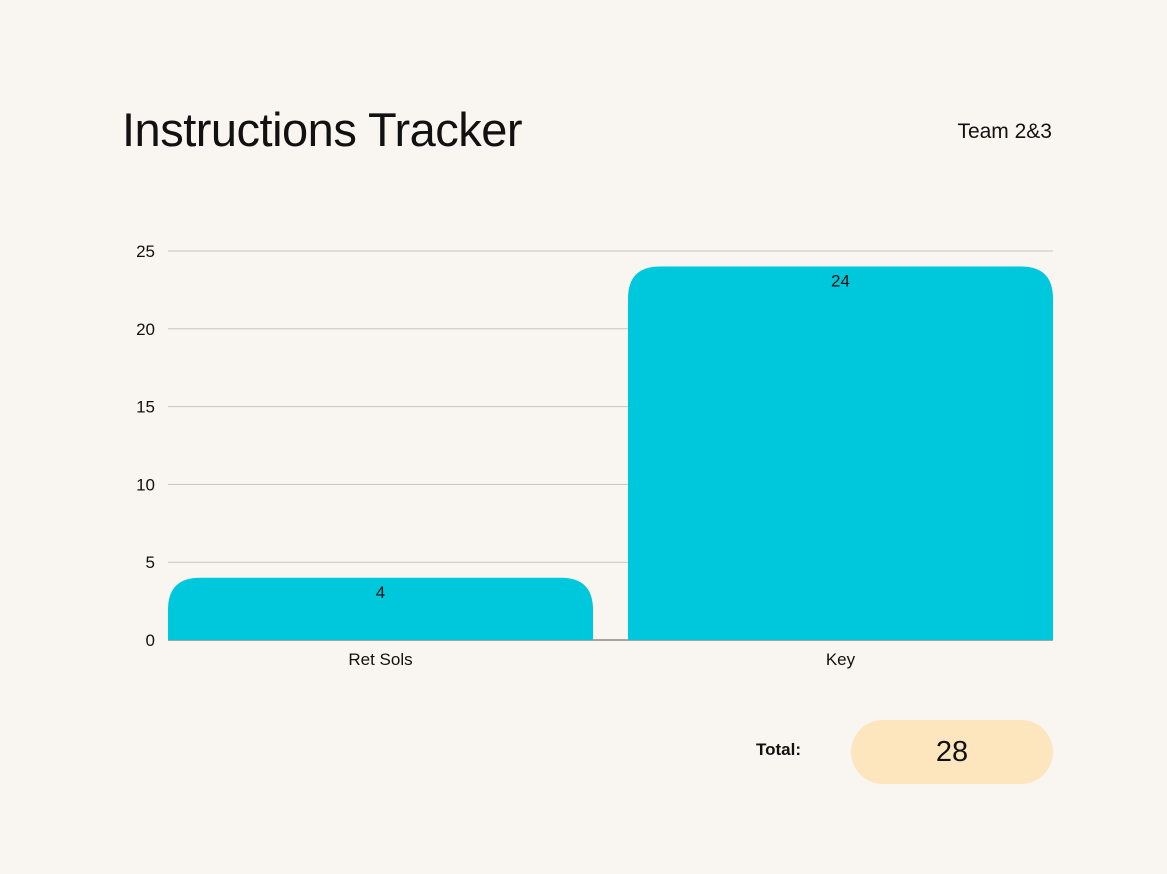  Describe the element at coordinates (841, 659) in the screenshot. I see `x-tick-label: Key` at that location.